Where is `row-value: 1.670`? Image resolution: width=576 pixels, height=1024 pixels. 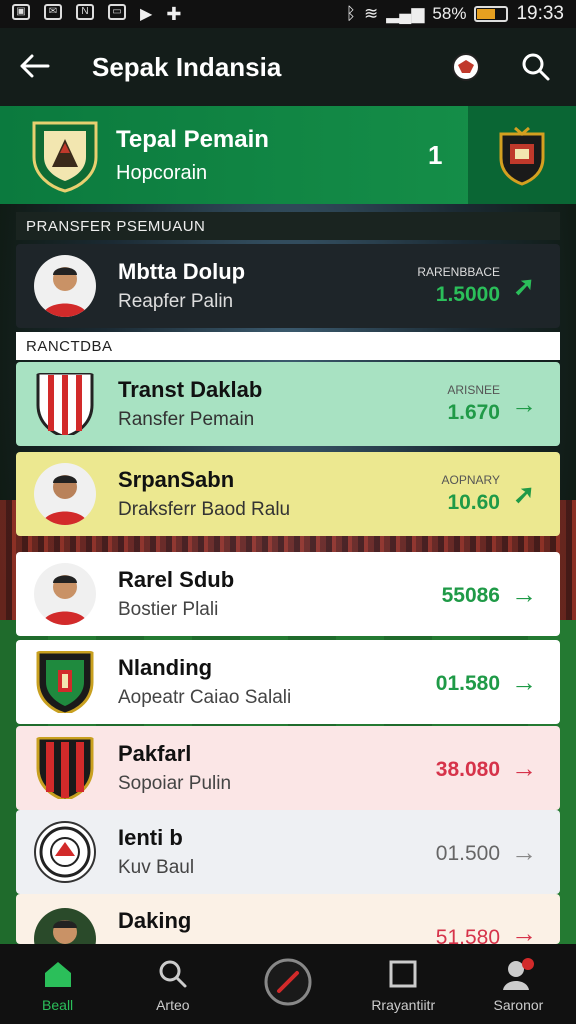 row-value: 1.670 is located at coordinates (473, 412).